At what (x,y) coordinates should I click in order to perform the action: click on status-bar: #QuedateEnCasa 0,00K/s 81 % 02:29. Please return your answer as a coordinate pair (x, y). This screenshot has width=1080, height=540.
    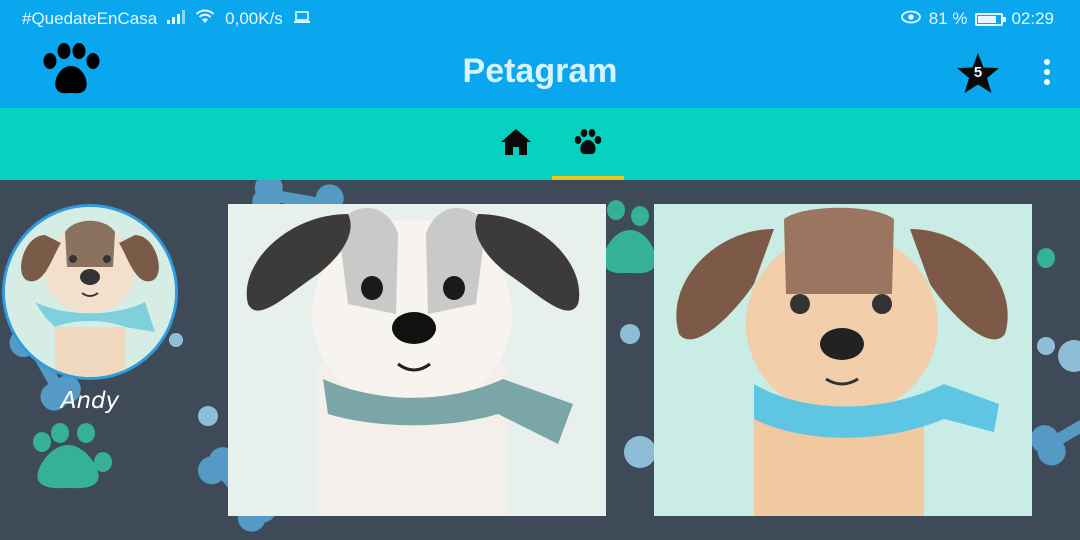
    Looking at the image, I should click on (540, 19).